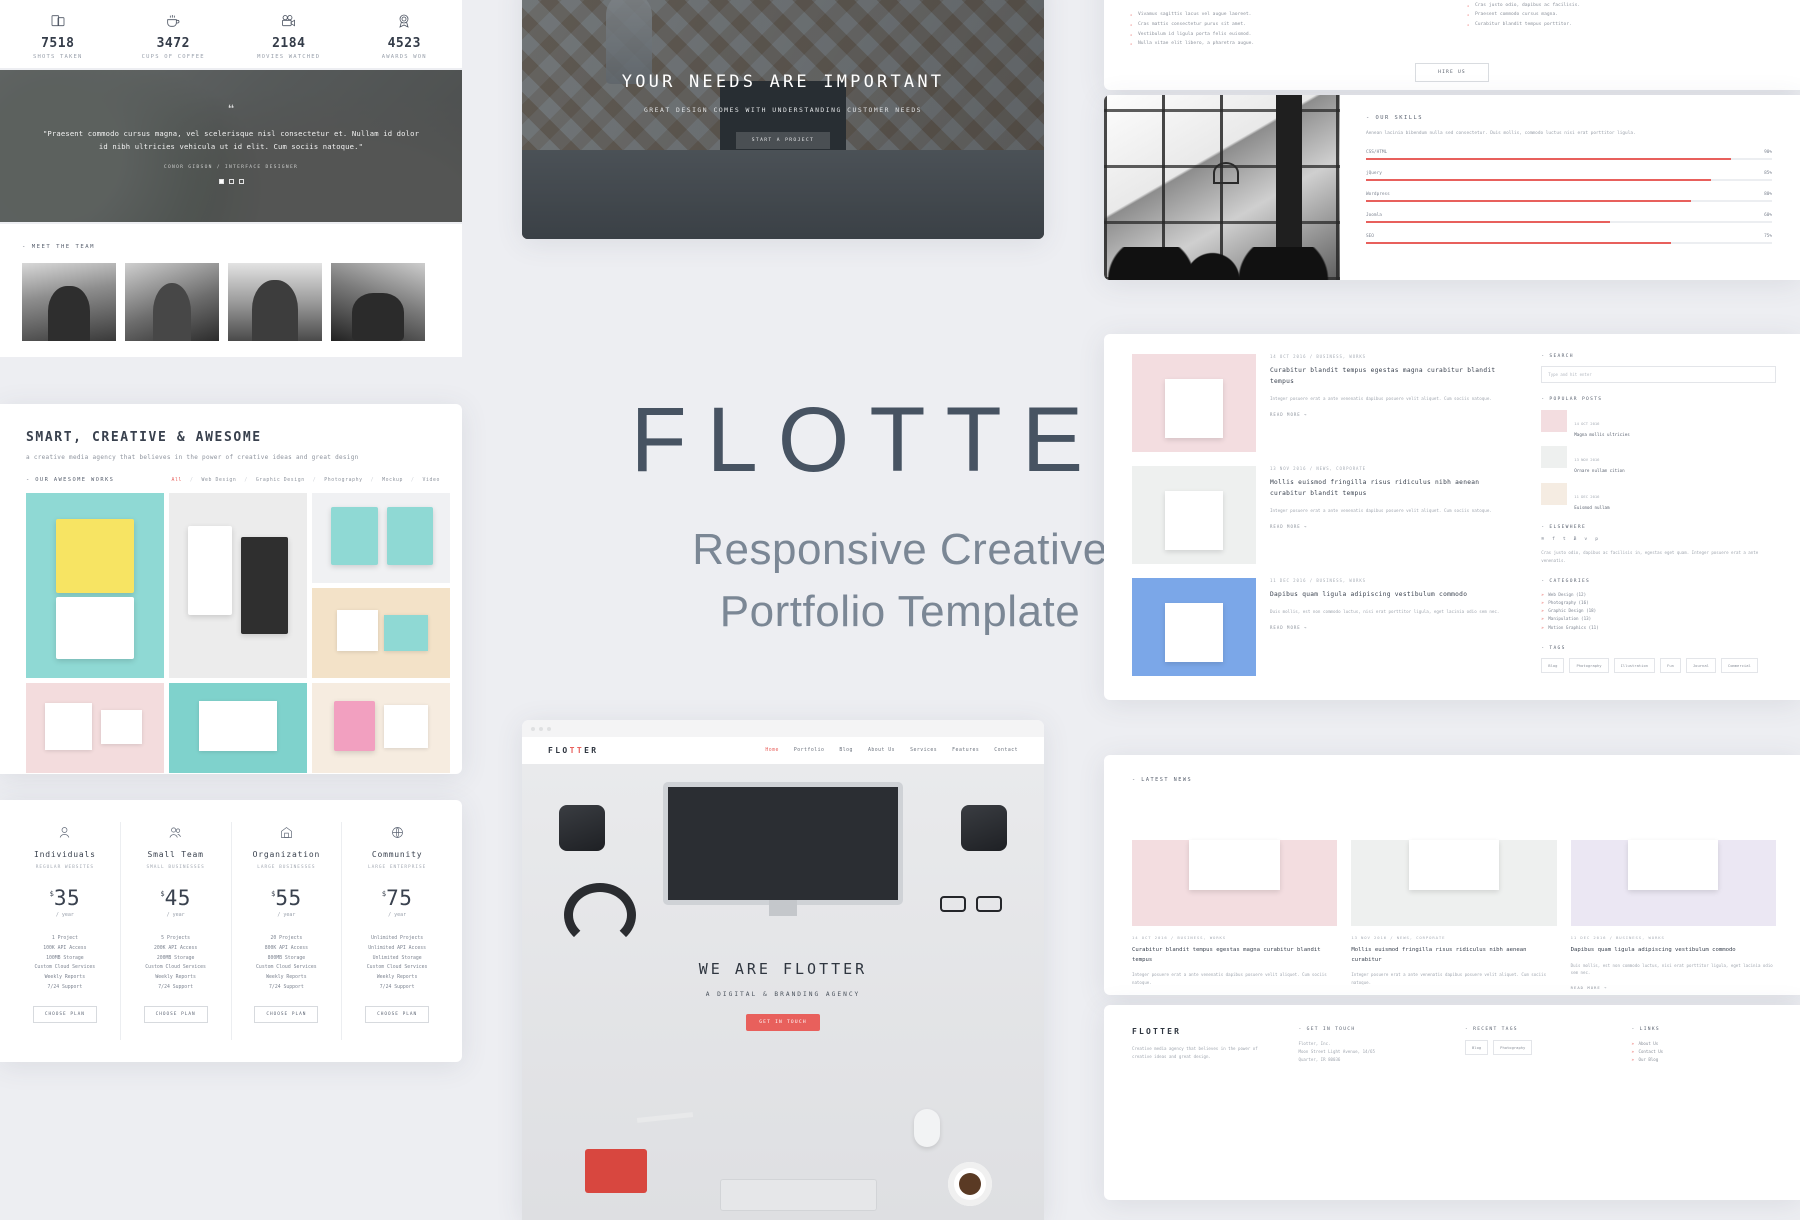 The width and height of the screenshot is (1800, 1220). I want to click on service-item: Praesent commodo cursus magna., so click(1620, 15).